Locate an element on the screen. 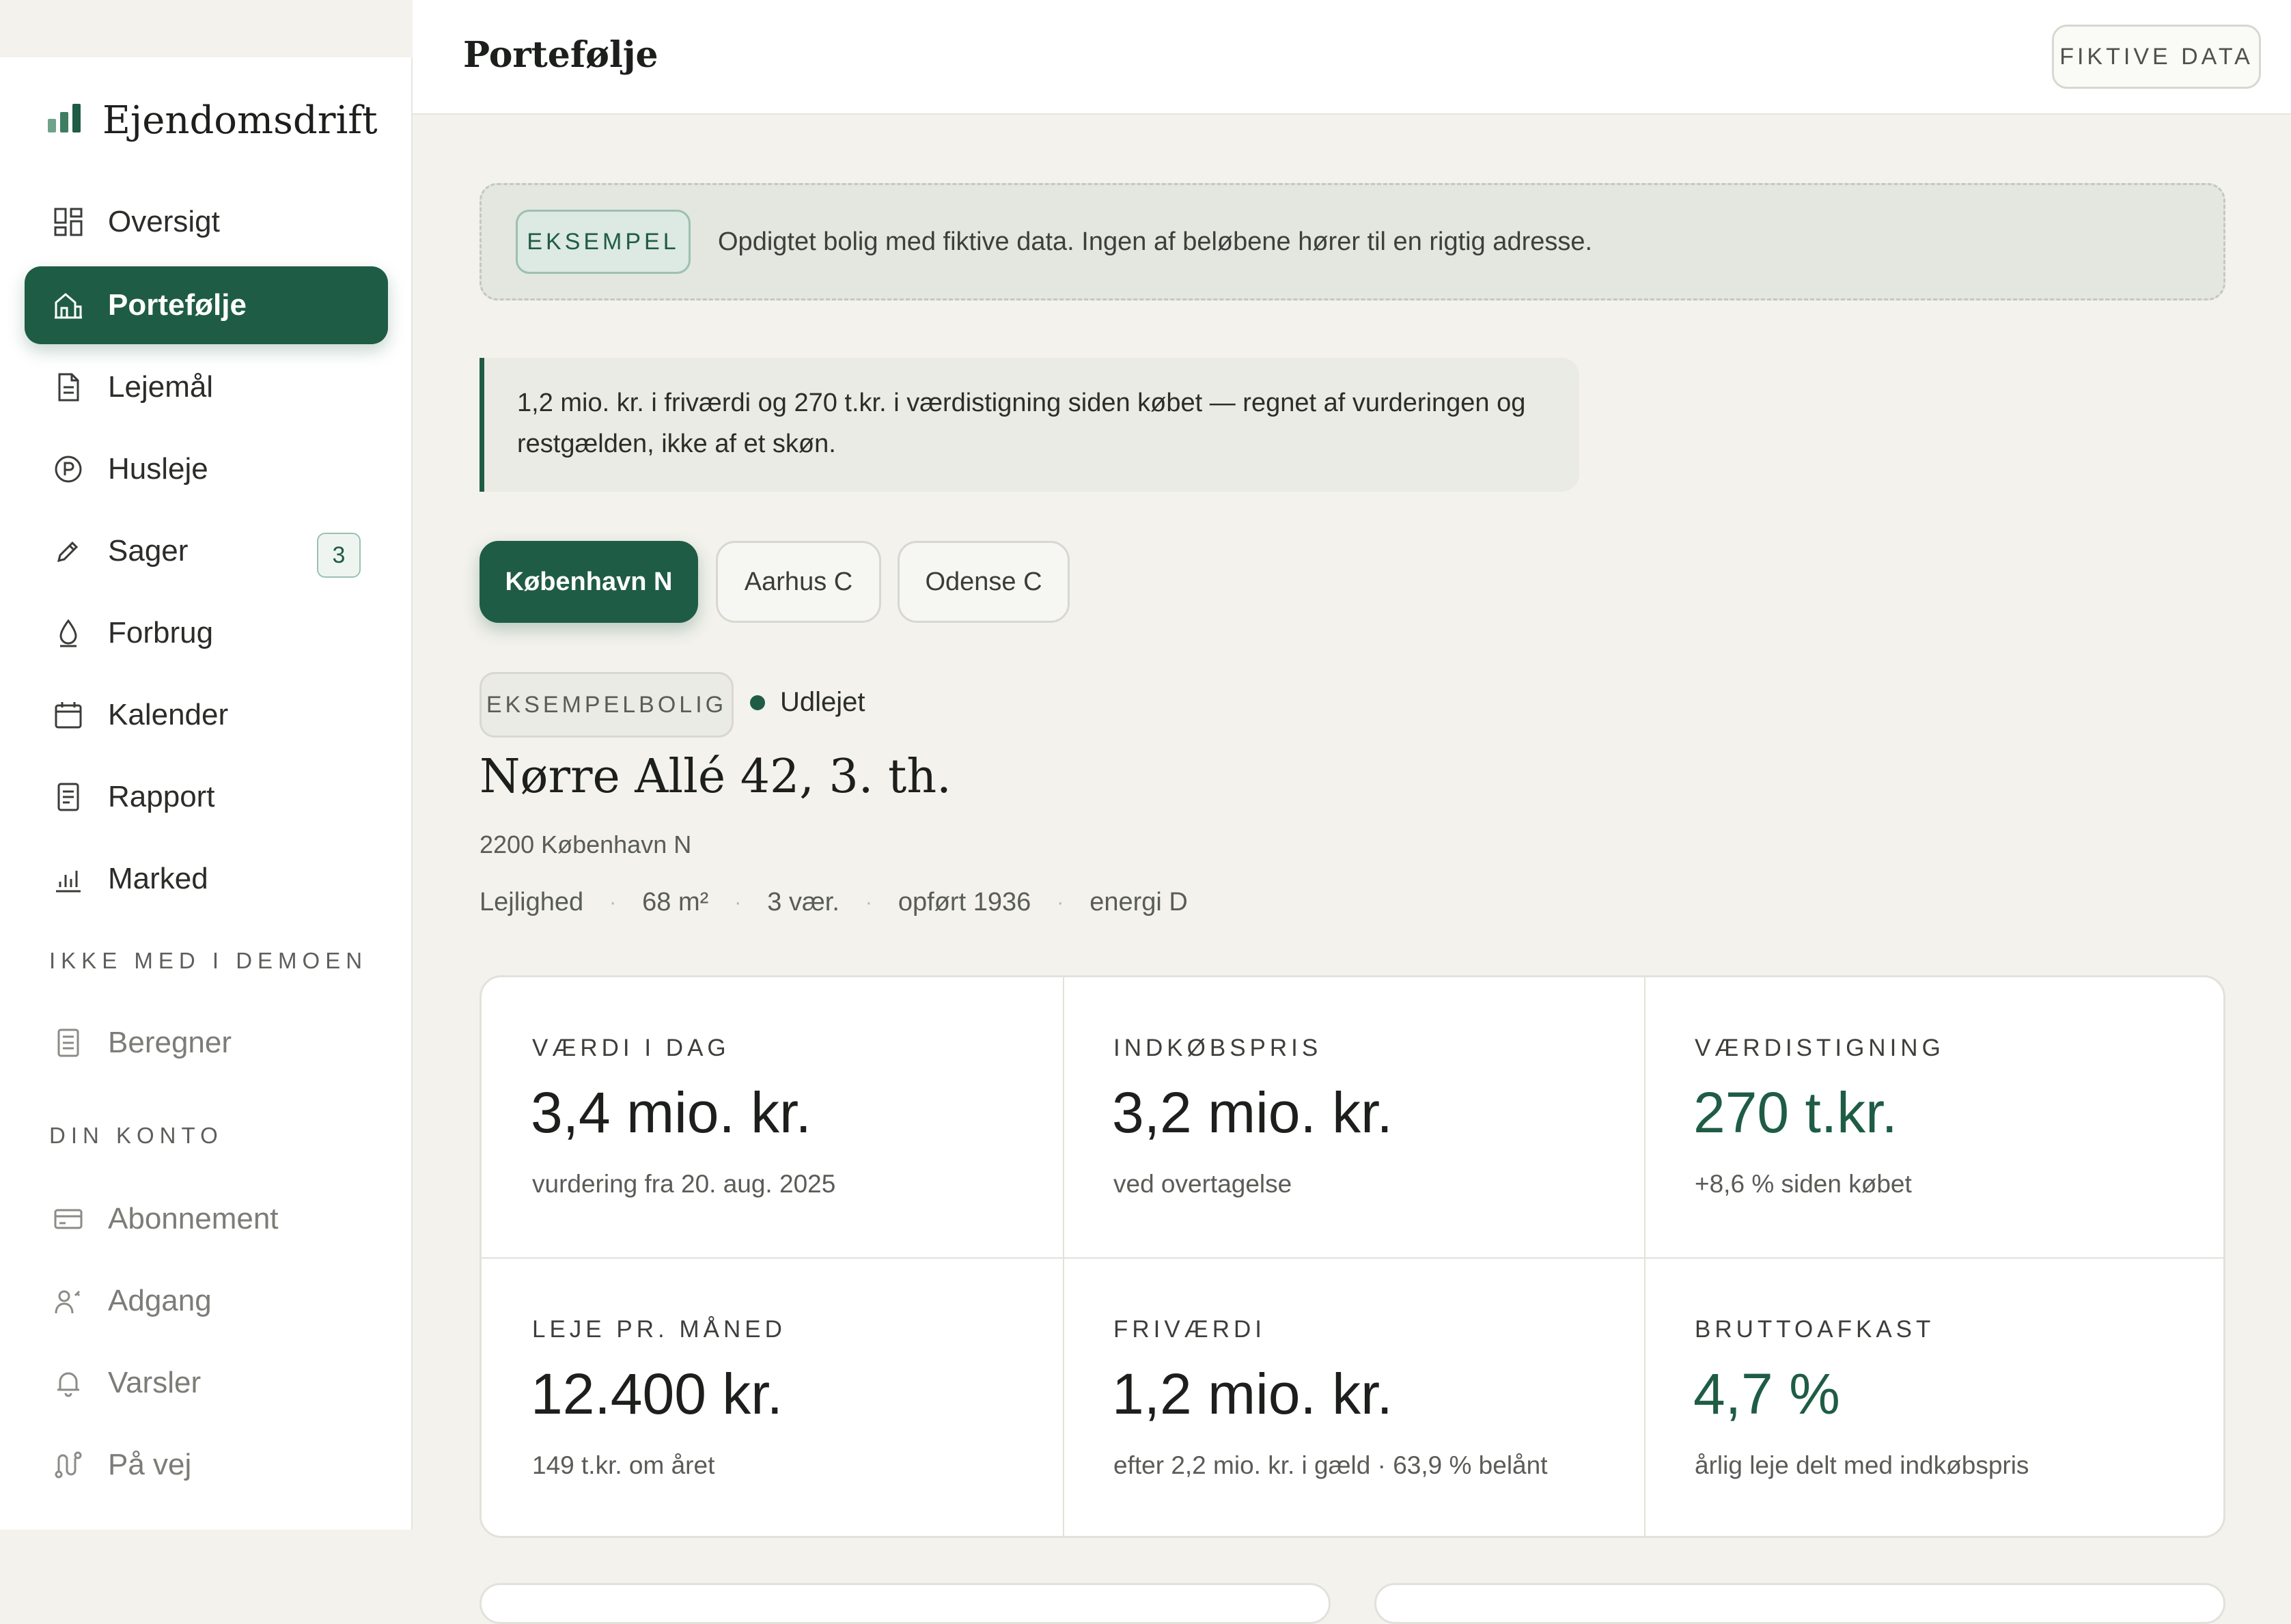  sidebar-item-label: Marked is located at coordinates (158, 879).